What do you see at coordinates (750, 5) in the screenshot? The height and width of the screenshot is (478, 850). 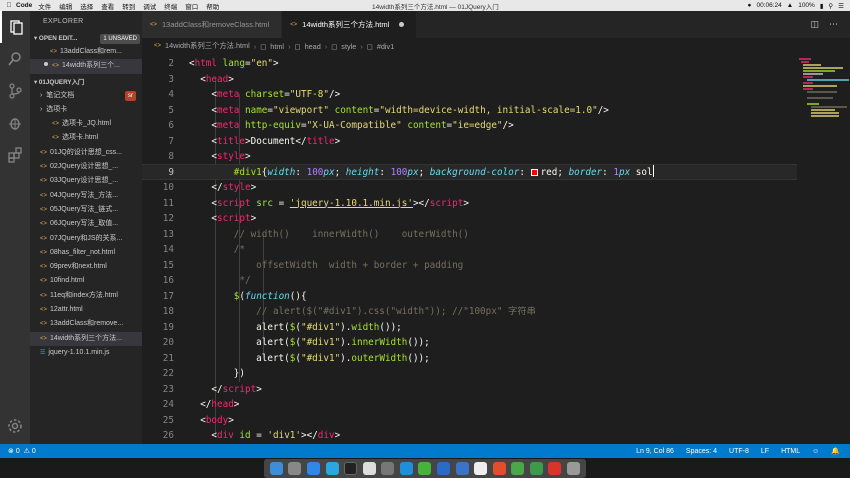 I see `record-icon: ●` at bounding box center [750, 5].